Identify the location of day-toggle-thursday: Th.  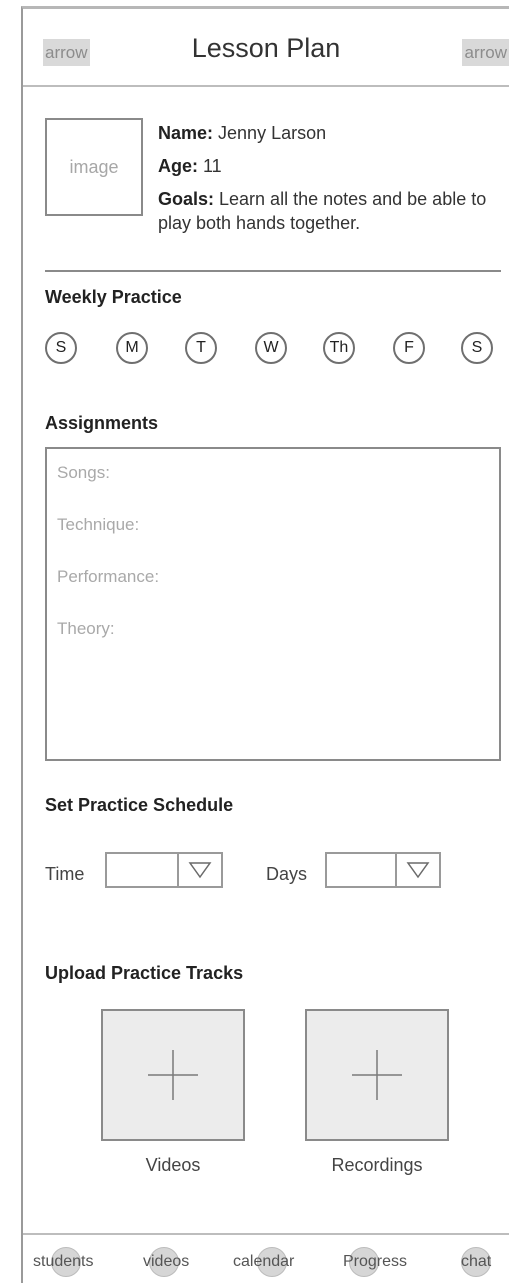
(339, 348).